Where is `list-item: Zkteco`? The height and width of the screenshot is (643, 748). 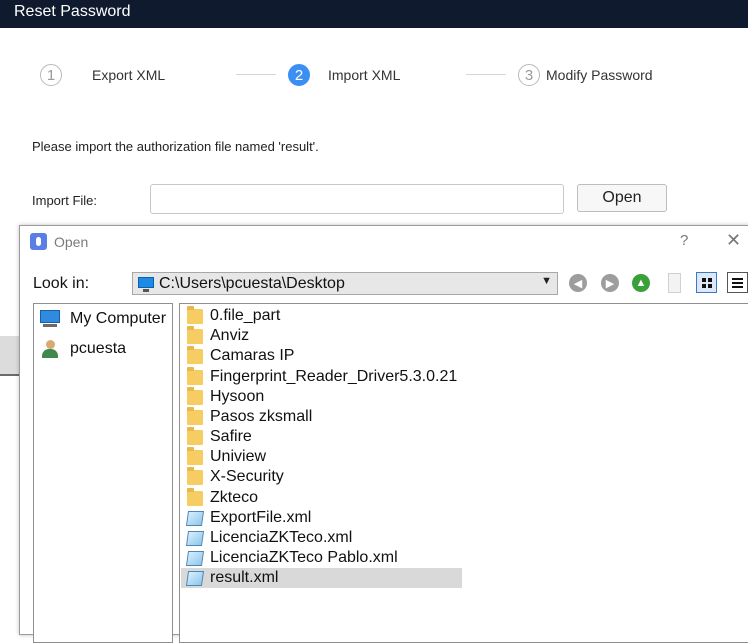
list-item: Zkteco is located at coordinates (222, 497).